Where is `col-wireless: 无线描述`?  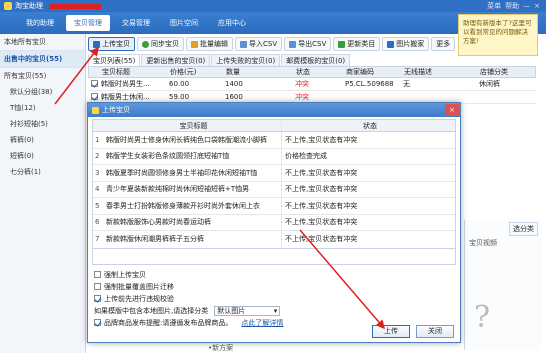
col-wireless: 无线描述 is located at coordinates (428, 72).